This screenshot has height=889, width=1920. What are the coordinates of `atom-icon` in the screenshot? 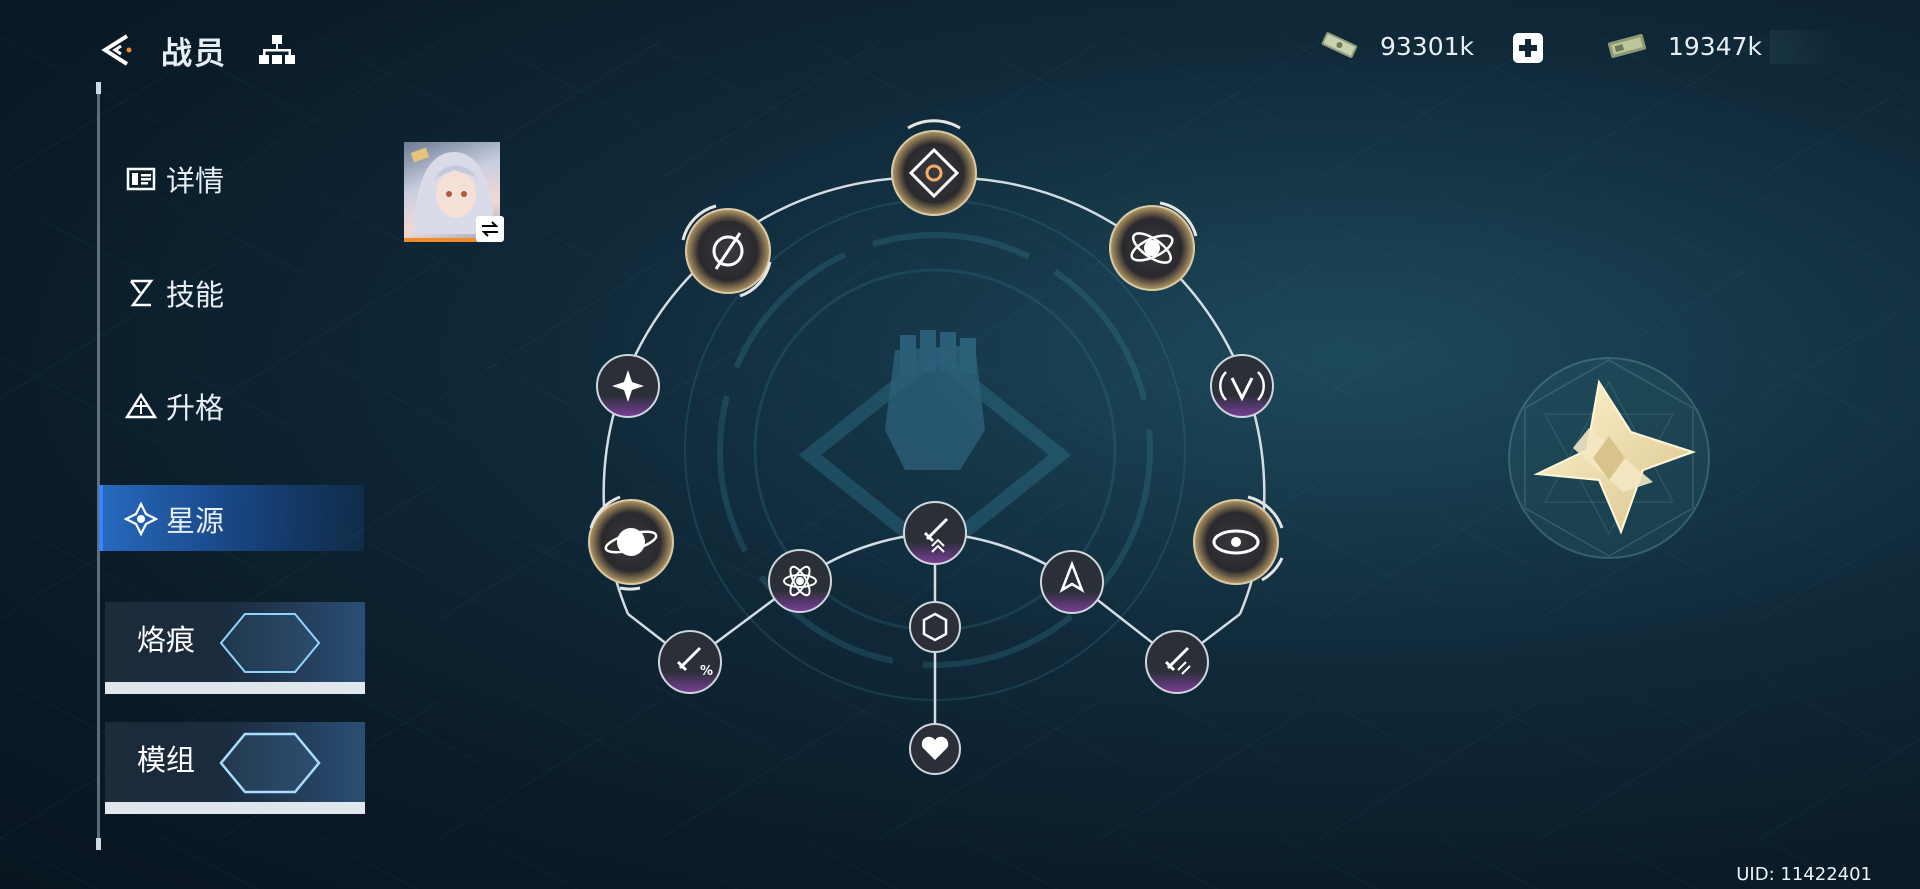 It's located at (800, 581).